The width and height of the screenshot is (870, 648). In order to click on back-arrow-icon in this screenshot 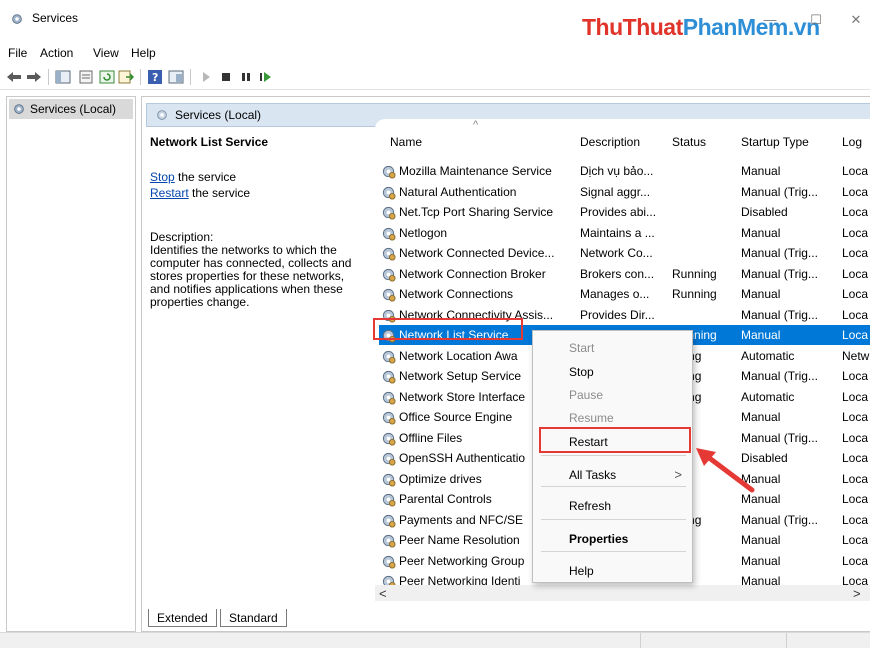, I will do `click(14, 77)`.